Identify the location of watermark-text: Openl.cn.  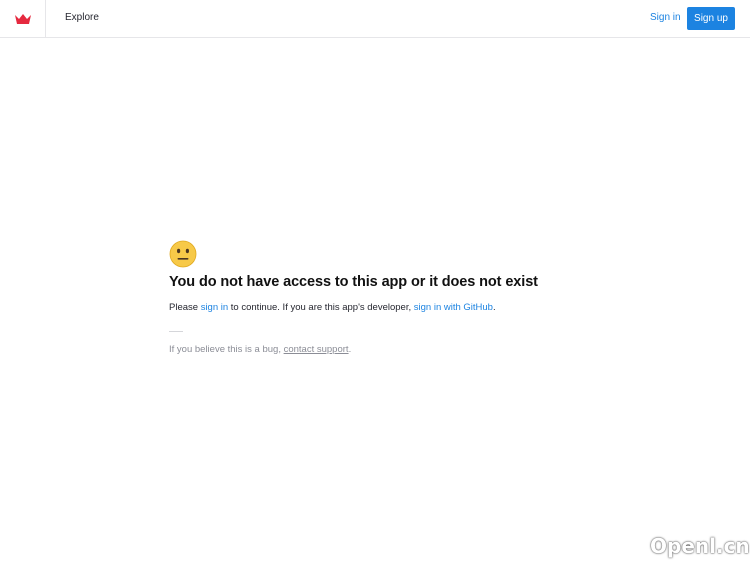
(700, 546).